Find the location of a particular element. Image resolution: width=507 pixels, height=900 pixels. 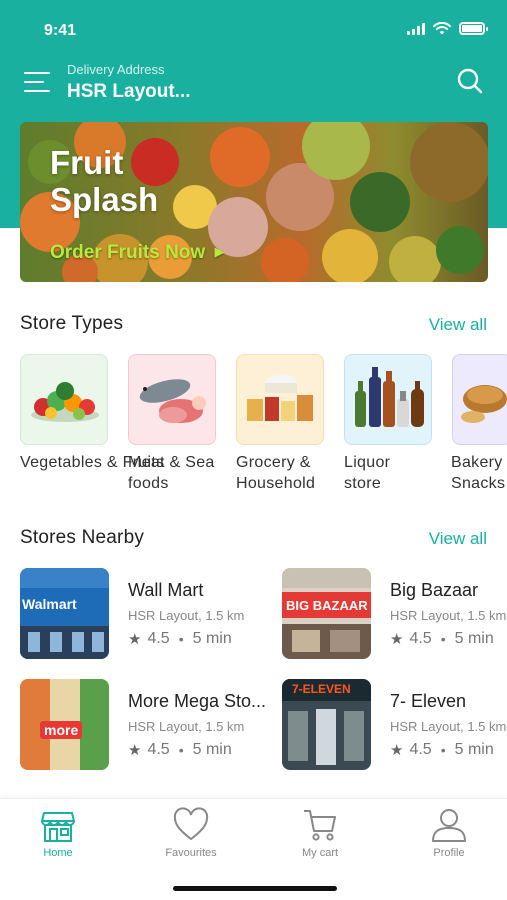

nav-home: Home is located at coordinates (58, 833).